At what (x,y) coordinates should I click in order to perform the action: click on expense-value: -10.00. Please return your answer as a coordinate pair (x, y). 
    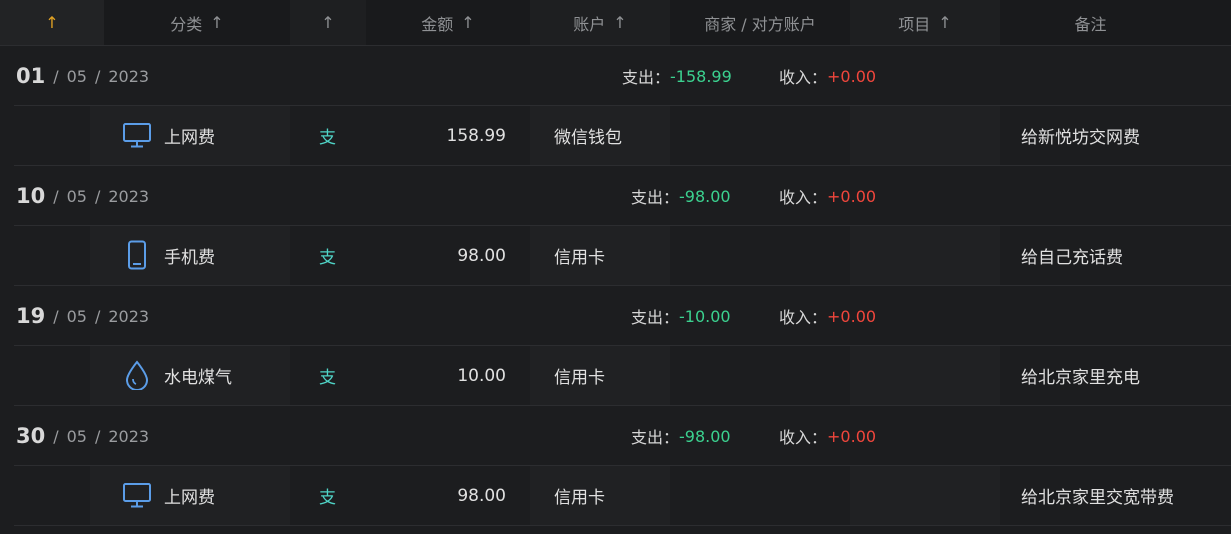
    Looking at the image, I should click on (705, 316).